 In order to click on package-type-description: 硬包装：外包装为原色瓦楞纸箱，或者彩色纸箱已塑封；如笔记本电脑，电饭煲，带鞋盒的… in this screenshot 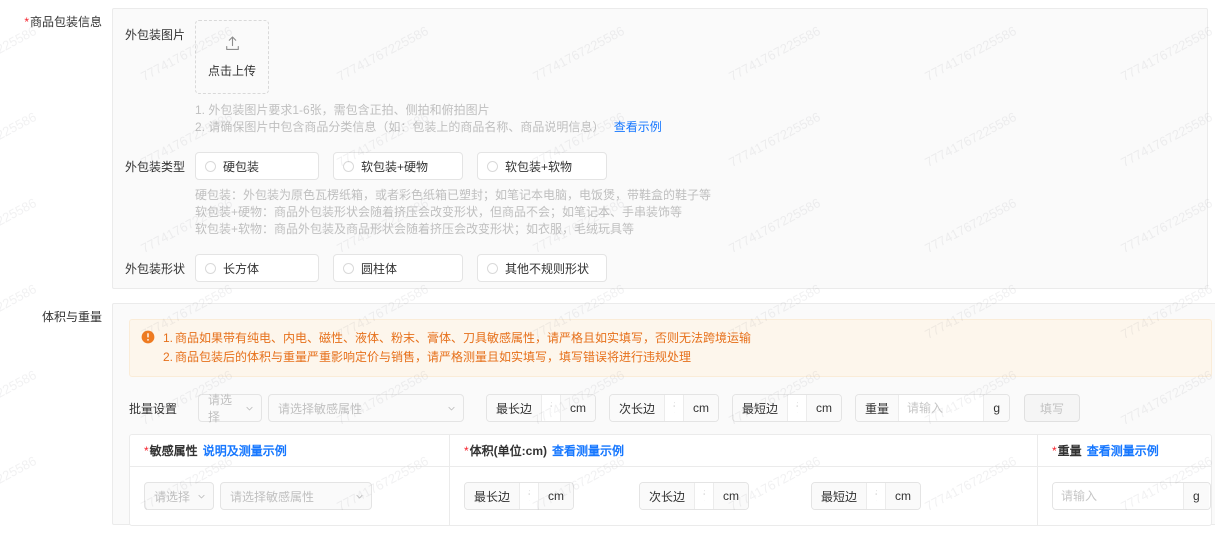, I will do `click(453, 195)`.